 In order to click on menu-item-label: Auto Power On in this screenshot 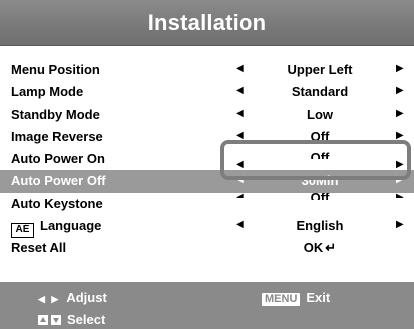, I will do `click(58, 159)`.